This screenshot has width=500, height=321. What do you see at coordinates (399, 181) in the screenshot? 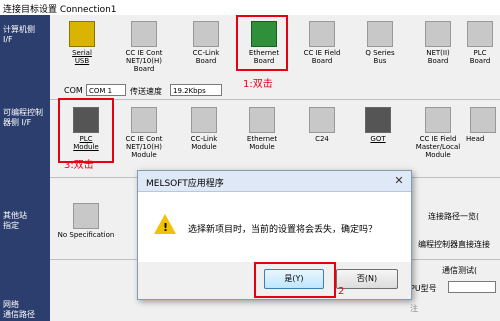
I see `close-icon: ✕` at bounding box center [399, 181].